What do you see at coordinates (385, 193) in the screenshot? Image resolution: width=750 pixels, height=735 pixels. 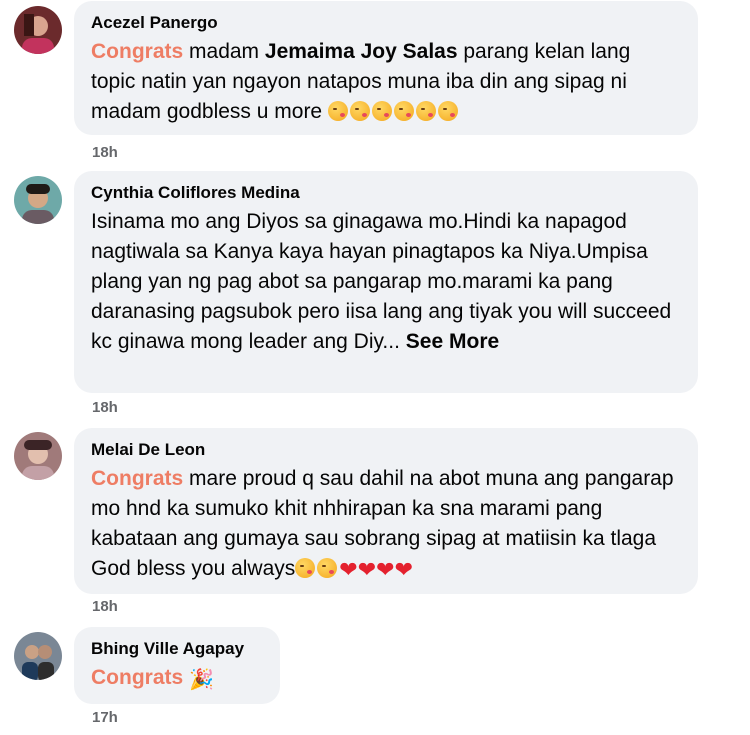 I see `comment-author: Cynthia Coliflores Medina` at bounding box center [385, 193].